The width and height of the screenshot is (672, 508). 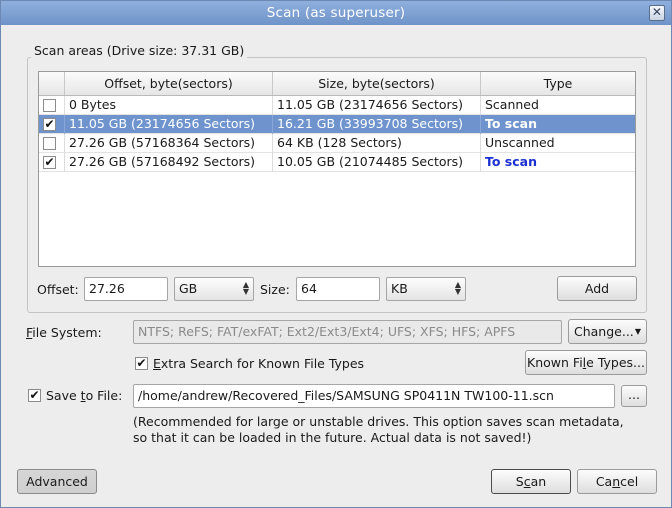 I want to click on size-unit-value: KB, so click(x=399, y=288).